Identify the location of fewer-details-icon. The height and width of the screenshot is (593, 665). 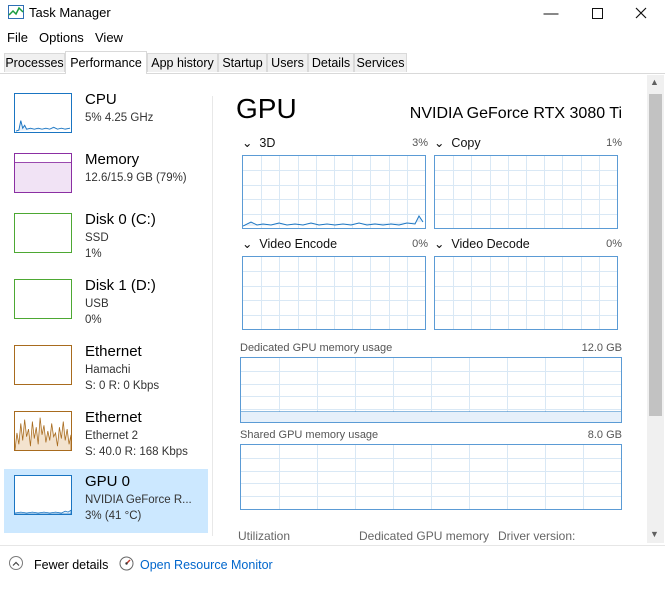
(16, 563).